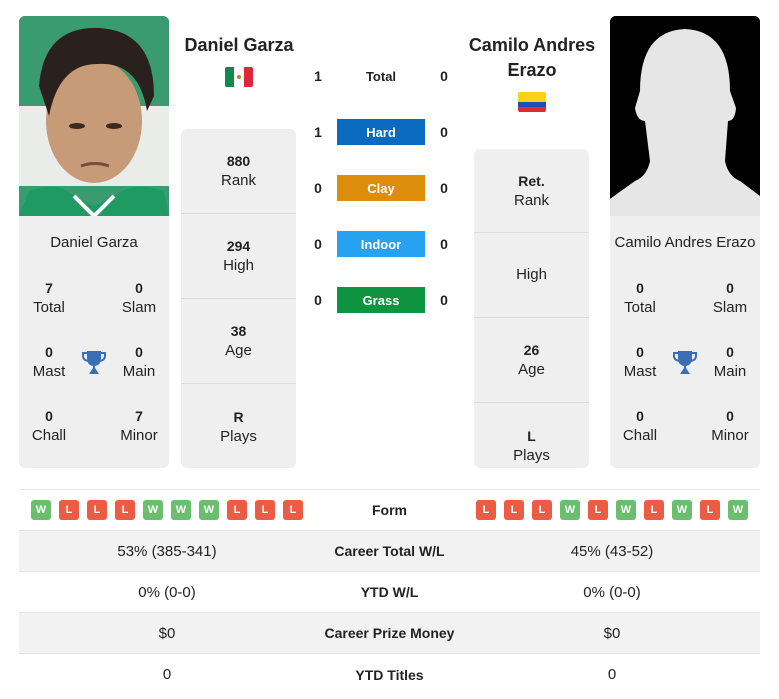  Describe the element at coordinates (730, 298) in the screenshot. I see `player2-titles-slam: 0 Slam` at that location.